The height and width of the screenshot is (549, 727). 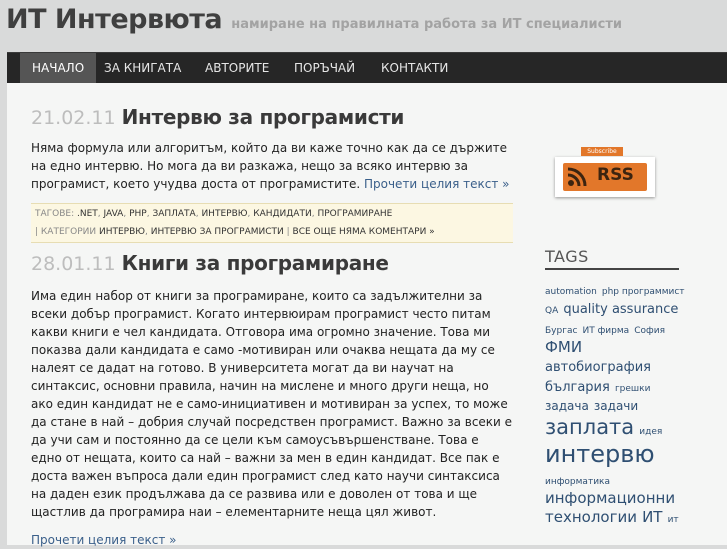 What do you see at coordinates (114, 19) in the screenshot?
I see `site-title: ИТ Интервюта` at bounding box center [114, 19].